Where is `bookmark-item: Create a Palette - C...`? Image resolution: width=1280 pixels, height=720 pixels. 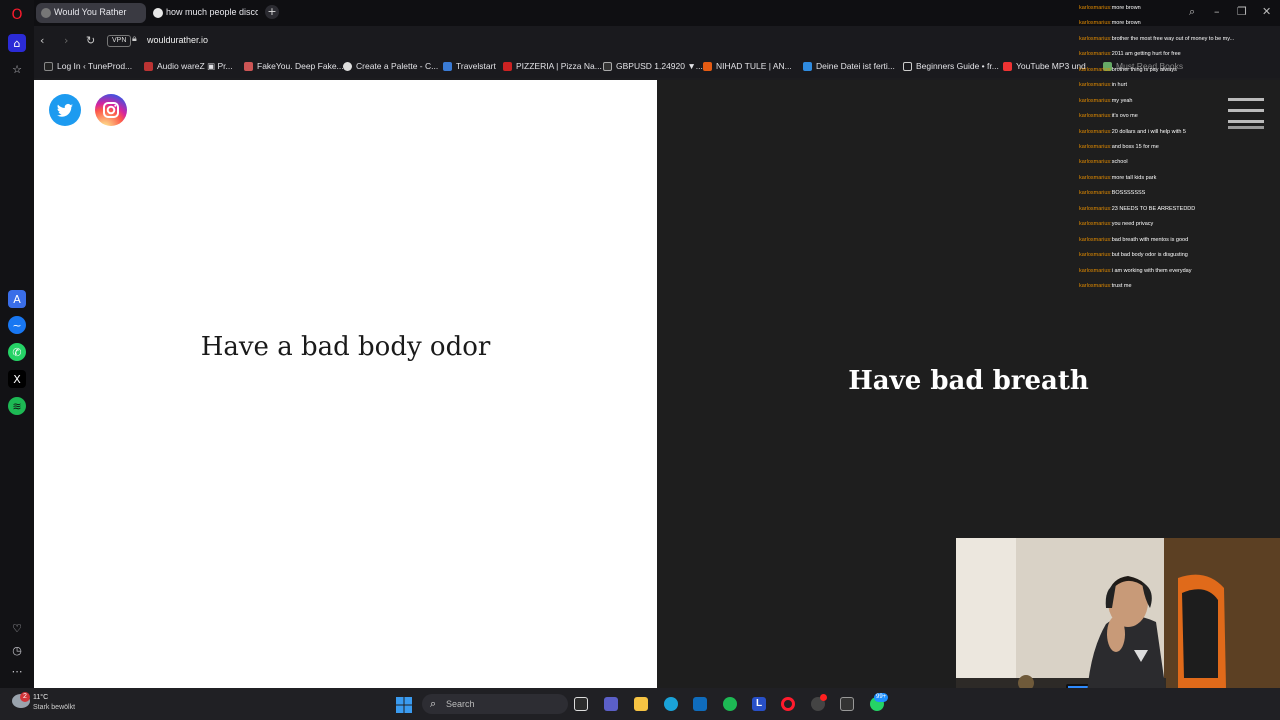
bookmark-item: Create a Palette - C... is located at coordinates (390, 66).